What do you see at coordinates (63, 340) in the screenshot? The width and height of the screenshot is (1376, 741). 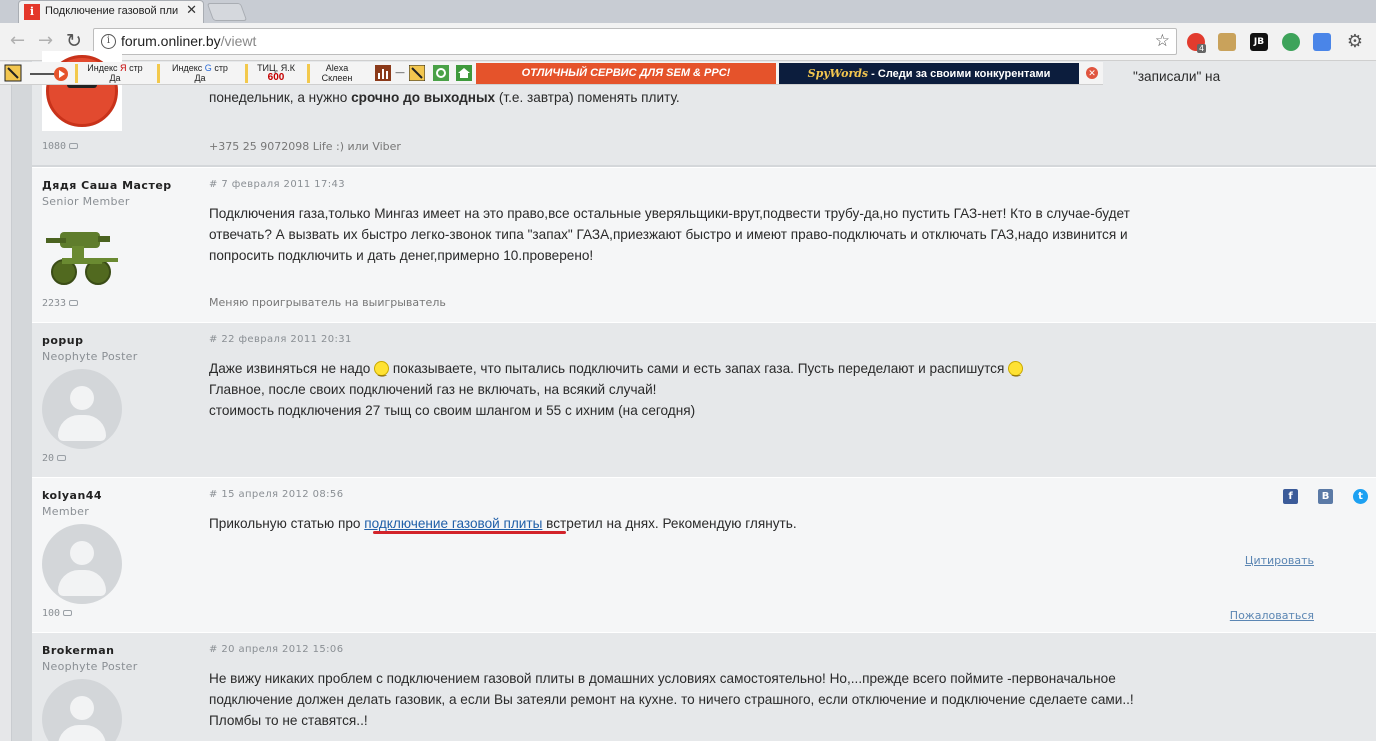 I see `author-name: popup` at bounding box center [63, 340].